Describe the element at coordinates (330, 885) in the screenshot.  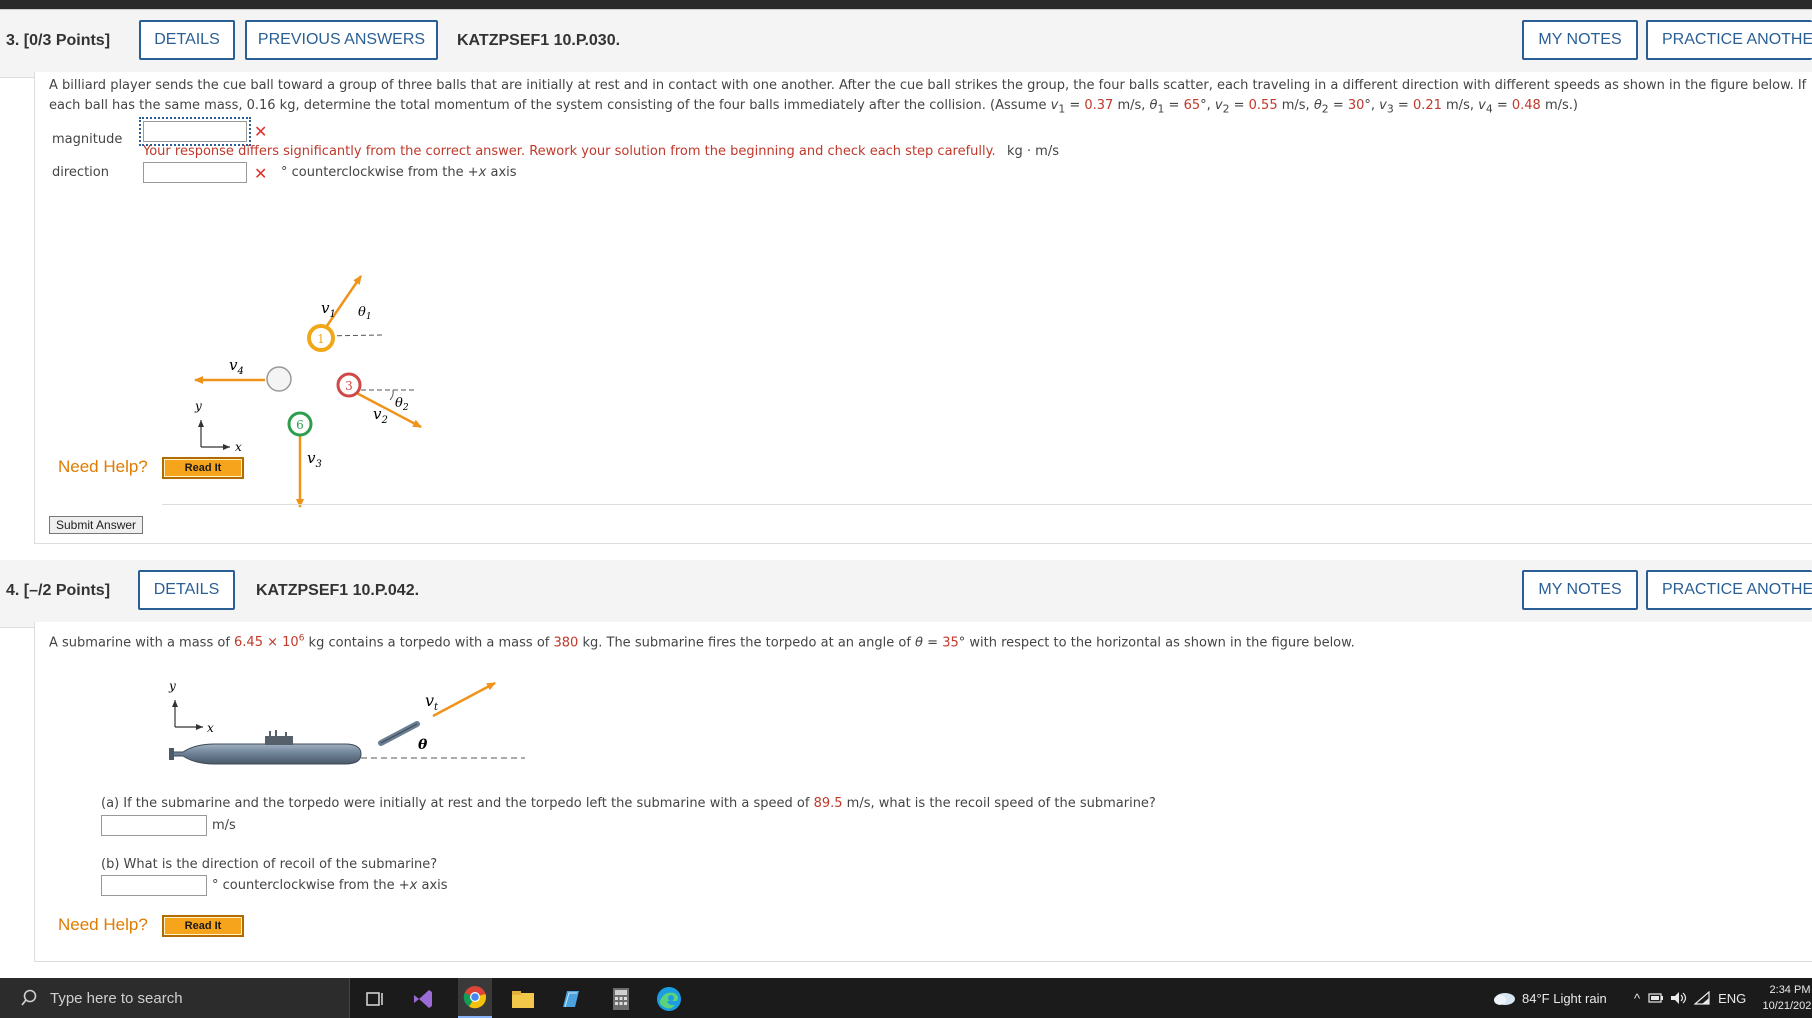
I see `recoil-direction-unit: ° counterclockwise from the +x axis` at that location.